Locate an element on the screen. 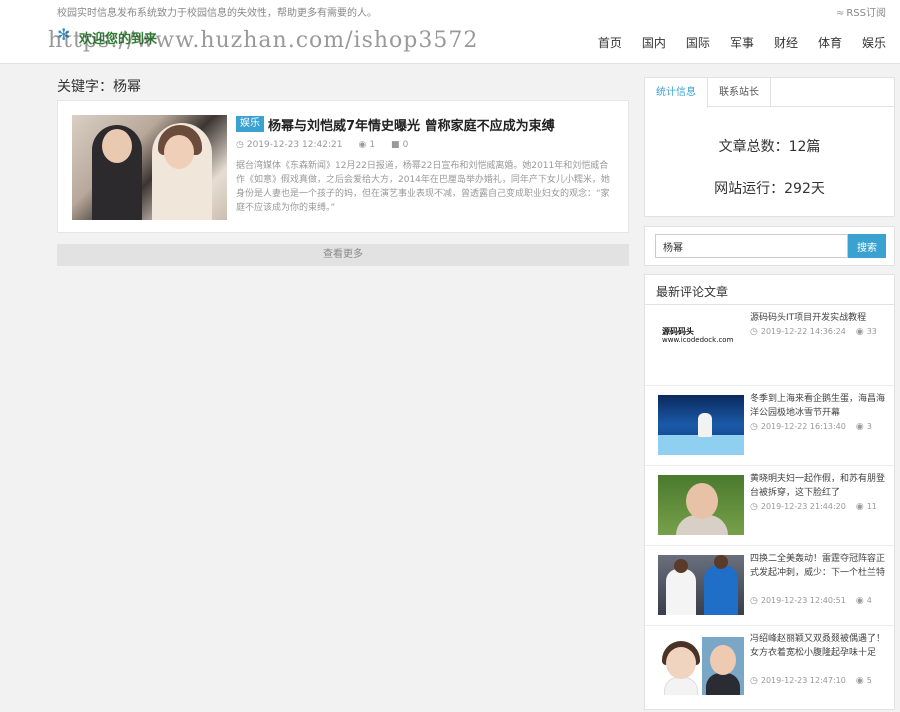 The image size is (900, 712). search-button: 搜索 is located at coordinates (867, 246).